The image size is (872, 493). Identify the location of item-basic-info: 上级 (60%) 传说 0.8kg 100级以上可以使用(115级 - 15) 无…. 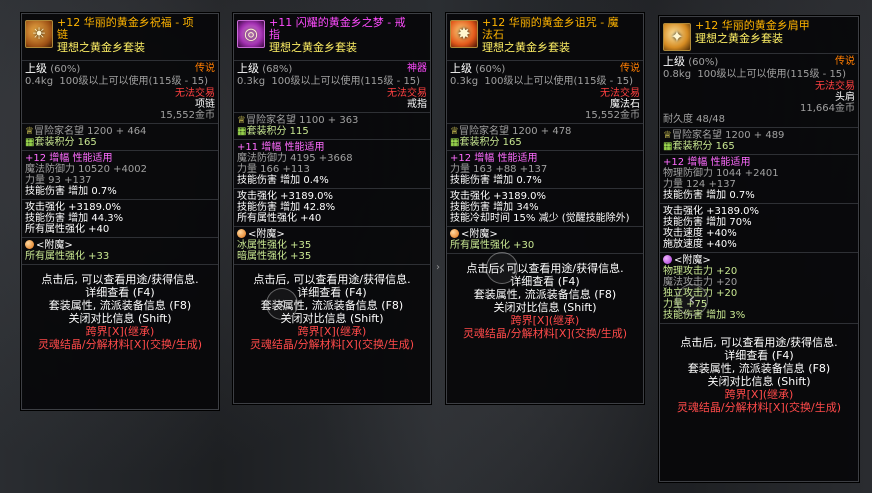
(759, 90).